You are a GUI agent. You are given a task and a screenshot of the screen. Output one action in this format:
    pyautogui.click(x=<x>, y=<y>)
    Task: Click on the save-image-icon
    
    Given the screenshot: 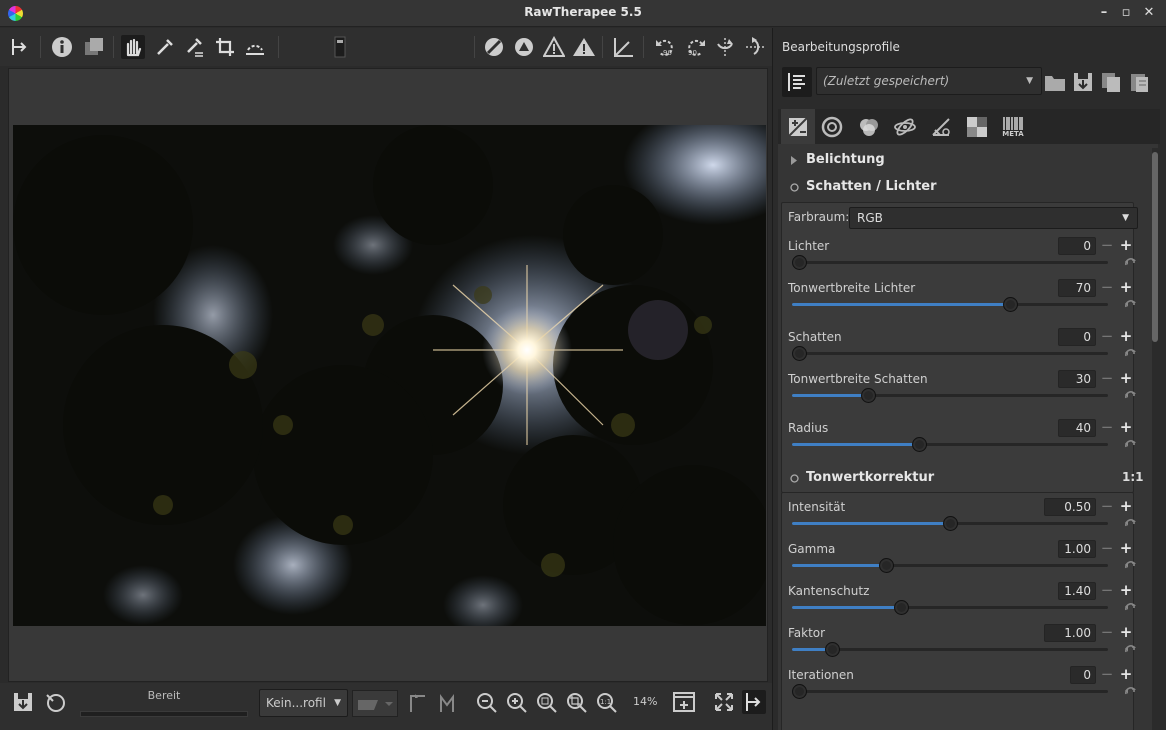 What is the action you would take?
    pyautogui.click(x=23, y=702)
    